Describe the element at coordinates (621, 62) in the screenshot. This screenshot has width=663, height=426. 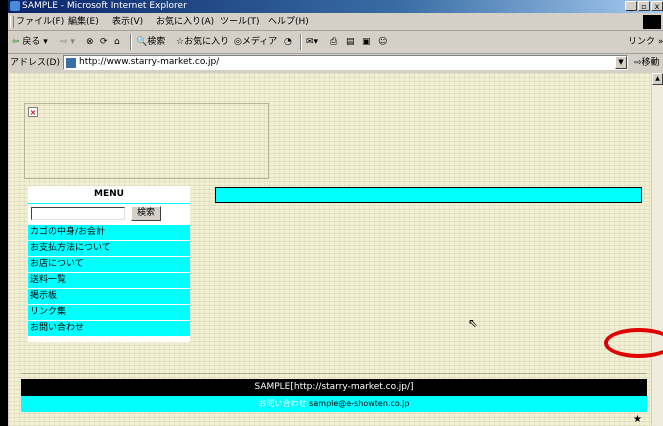
I see `address-dropdown-icon: ▼` at that location.